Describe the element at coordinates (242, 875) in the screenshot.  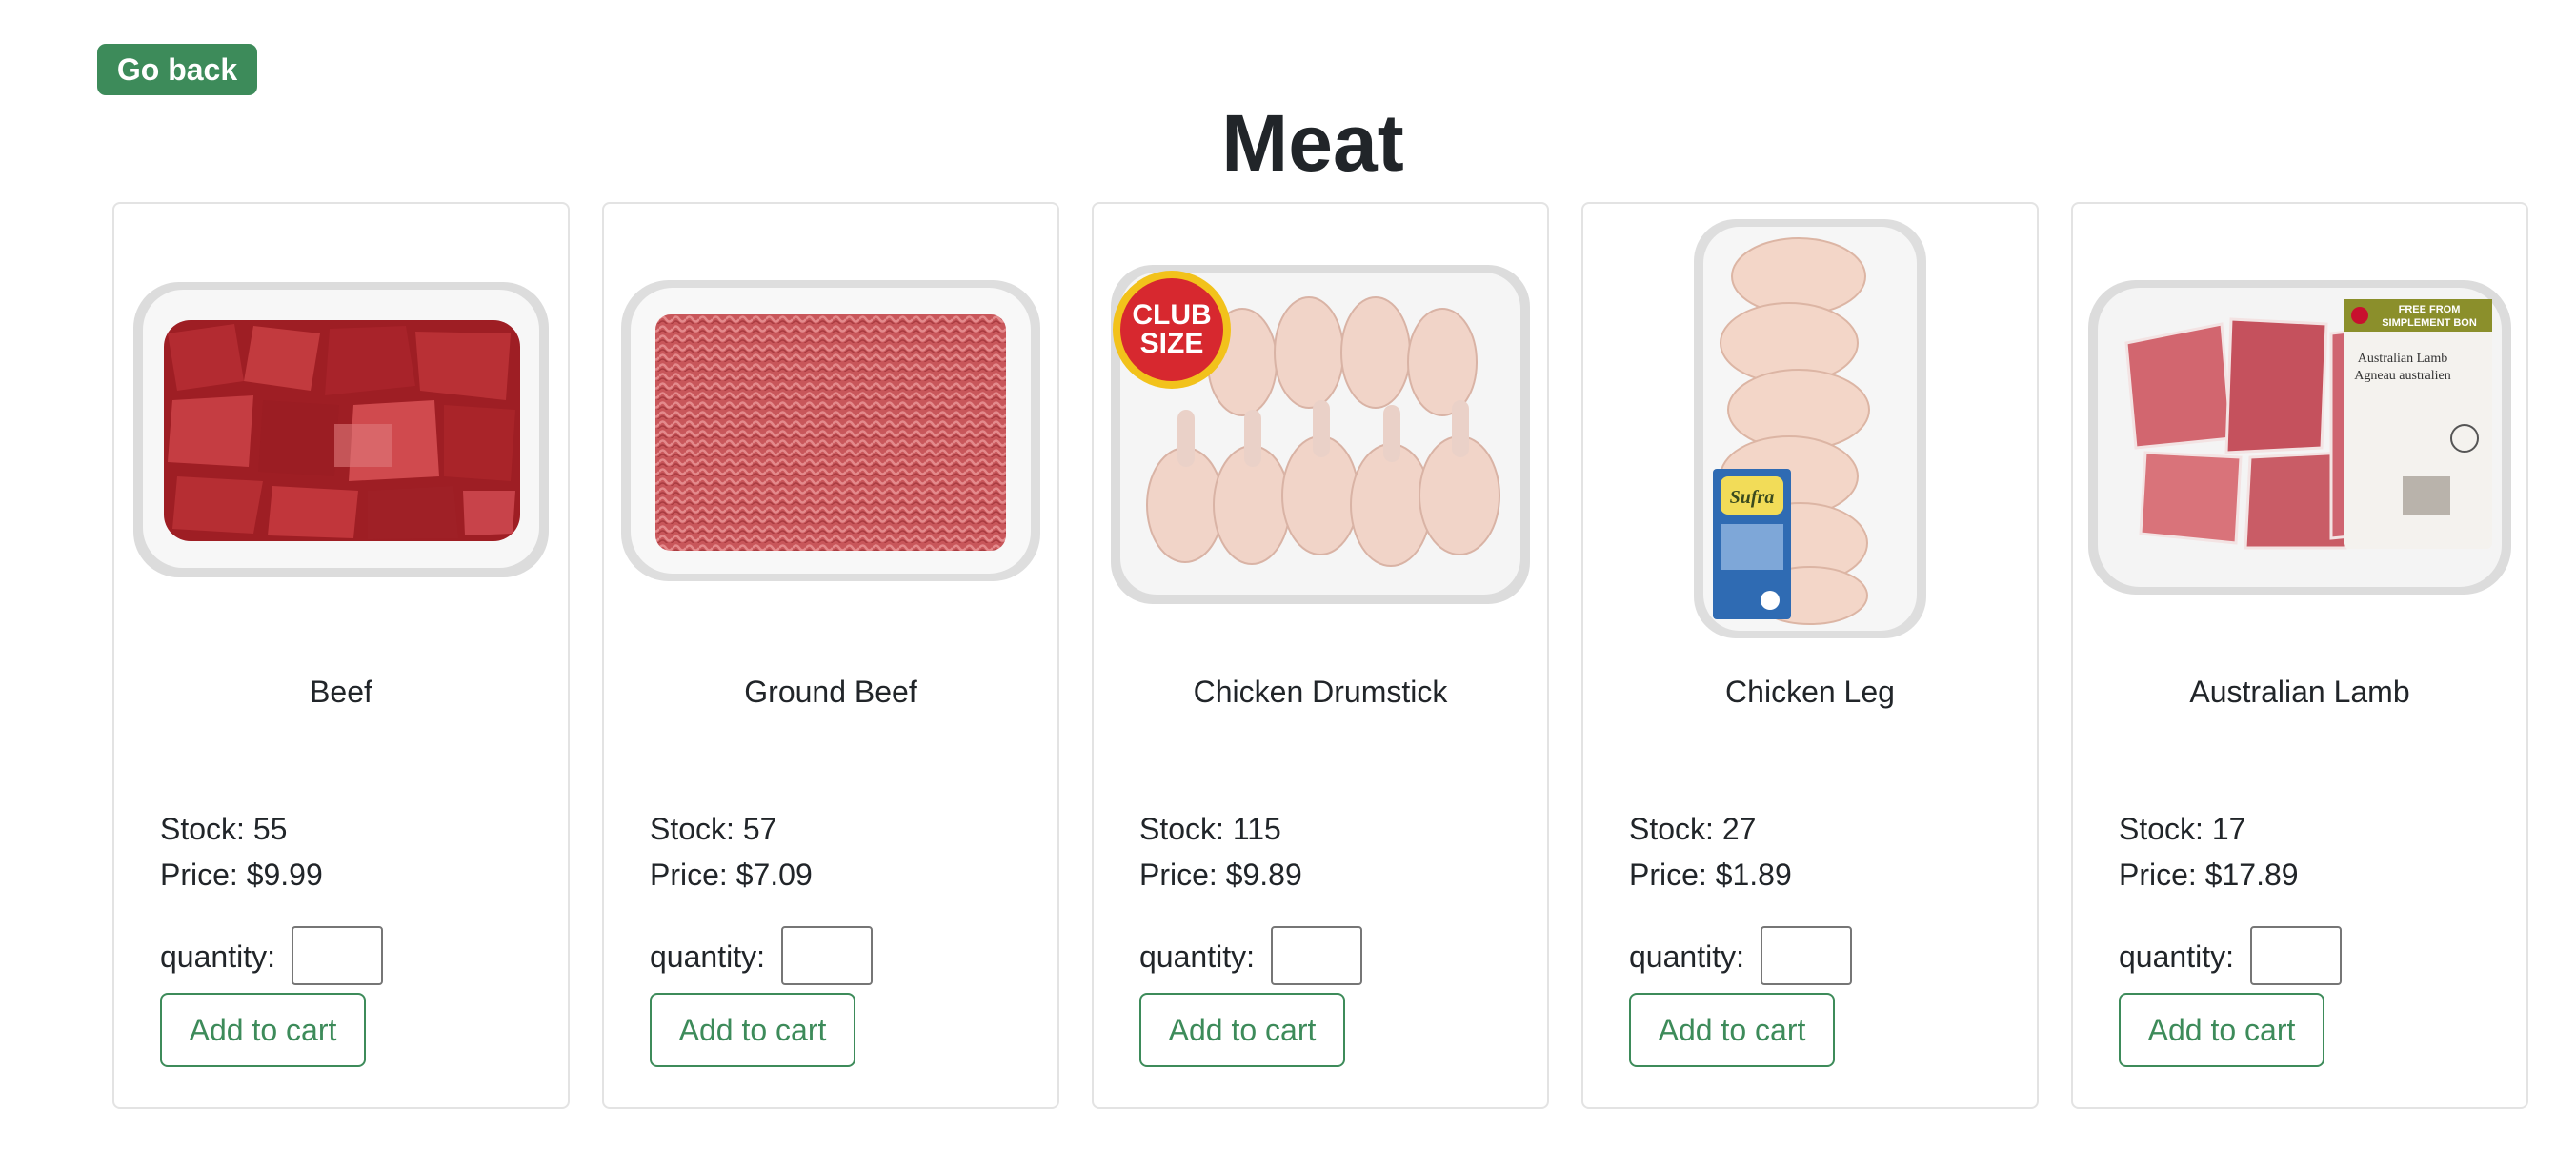
I see `product-price: Price: $9.99` at that location.